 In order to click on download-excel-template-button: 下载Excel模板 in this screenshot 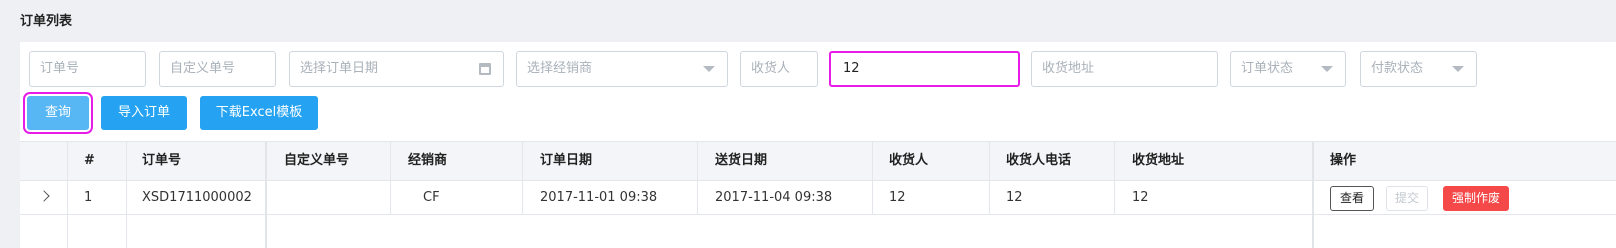, I will do `click(259, 113)`.